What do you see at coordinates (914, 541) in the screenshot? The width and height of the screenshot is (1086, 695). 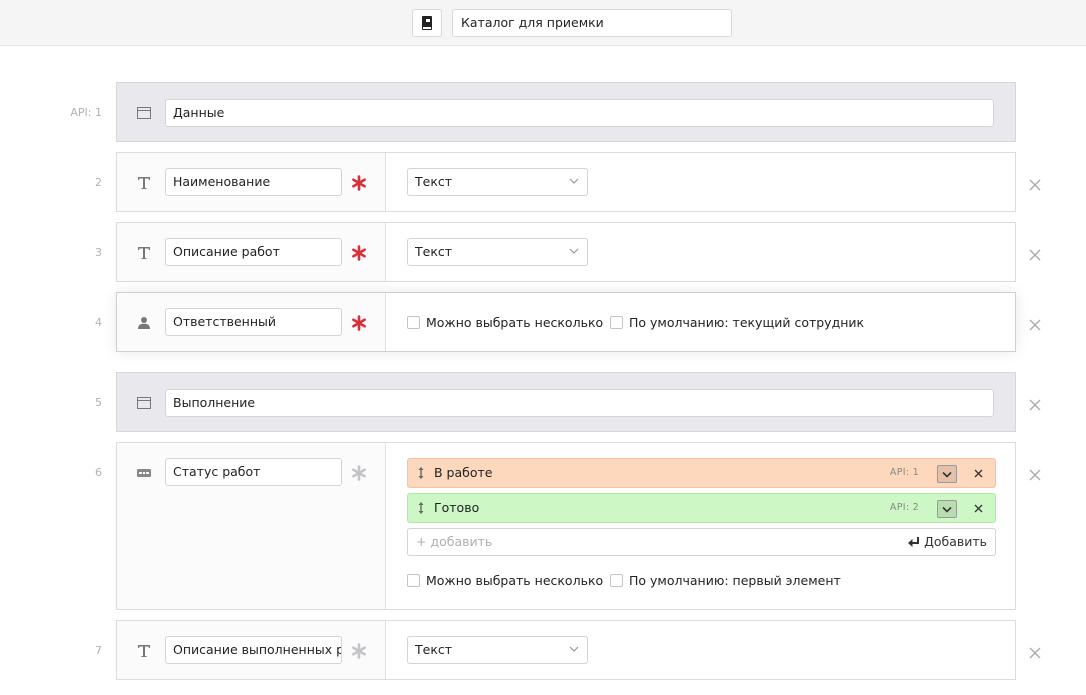 I see `enter-return-icon` at bounding box center [914, 541].